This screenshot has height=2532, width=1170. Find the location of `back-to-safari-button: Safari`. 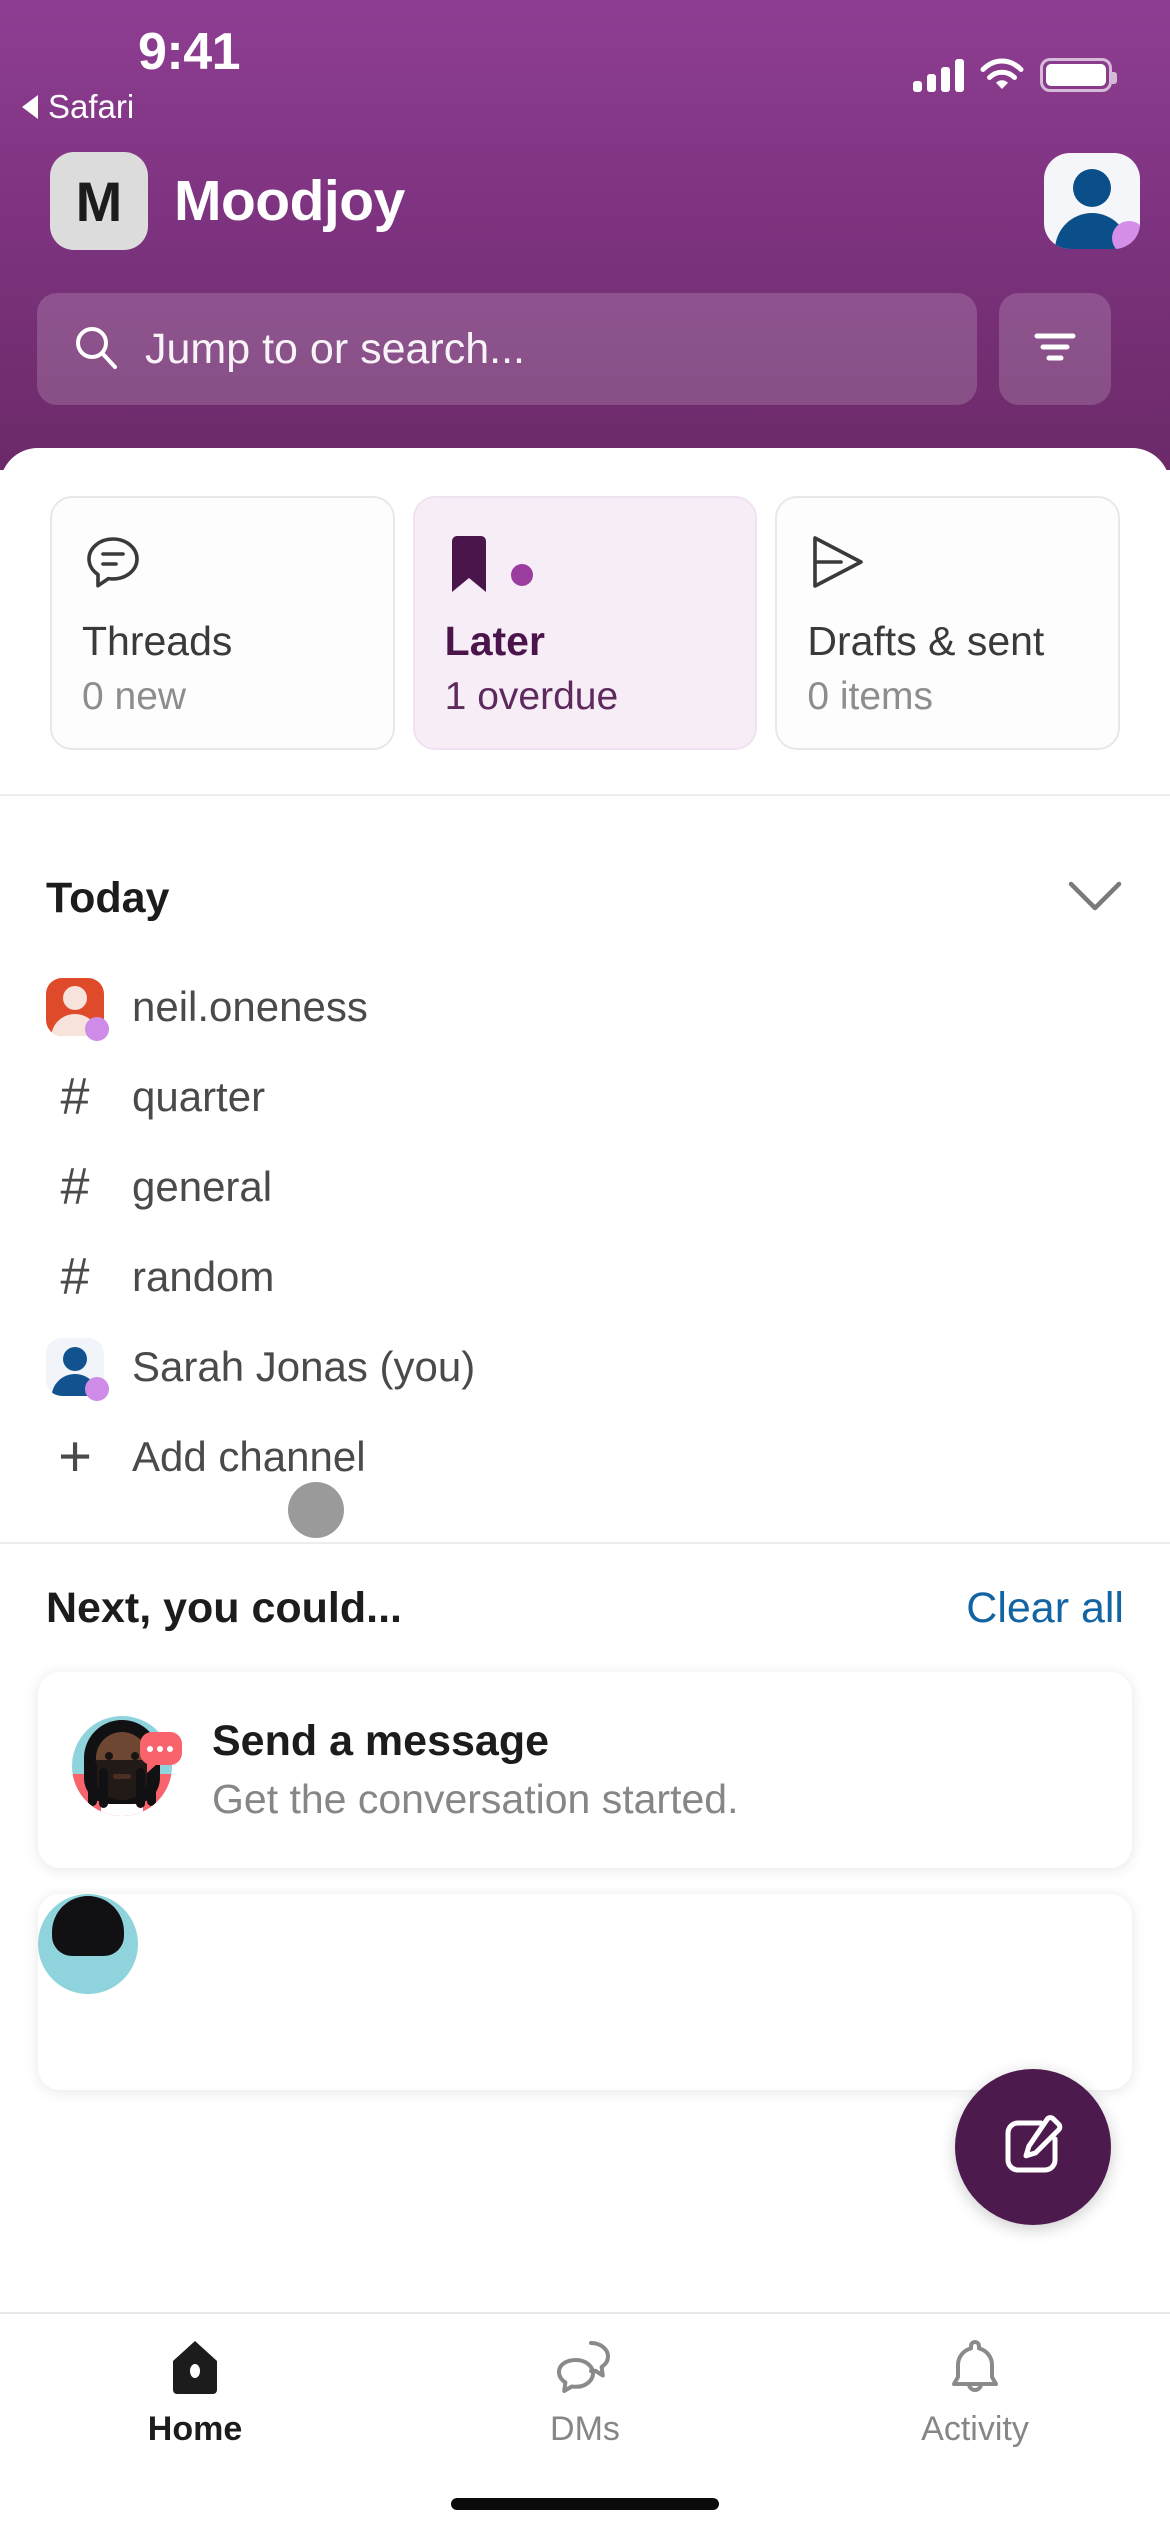

back-to-safari-button: Safari is located at coordinates (78, 107).